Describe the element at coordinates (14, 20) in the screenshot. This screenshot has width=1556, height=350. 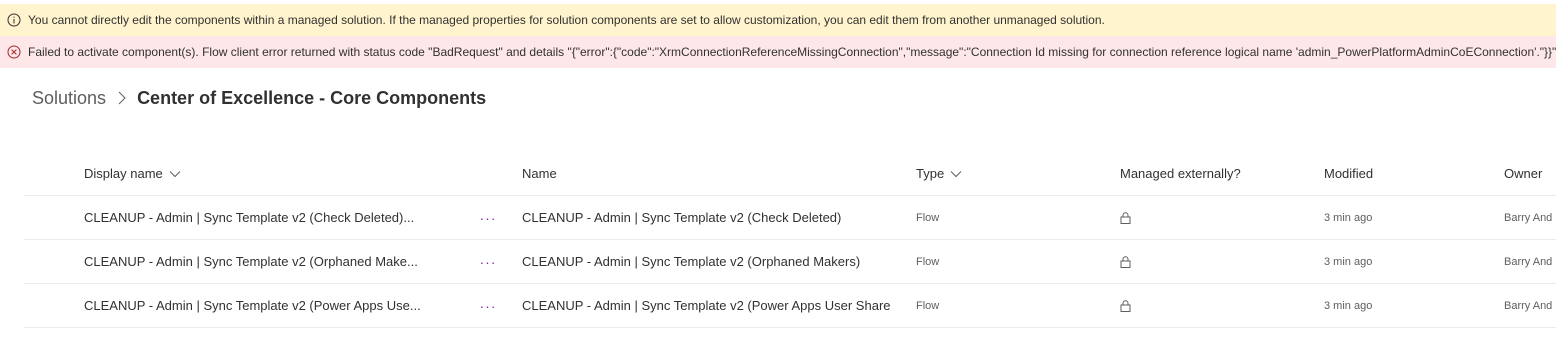
I see `info-icon` at that location.